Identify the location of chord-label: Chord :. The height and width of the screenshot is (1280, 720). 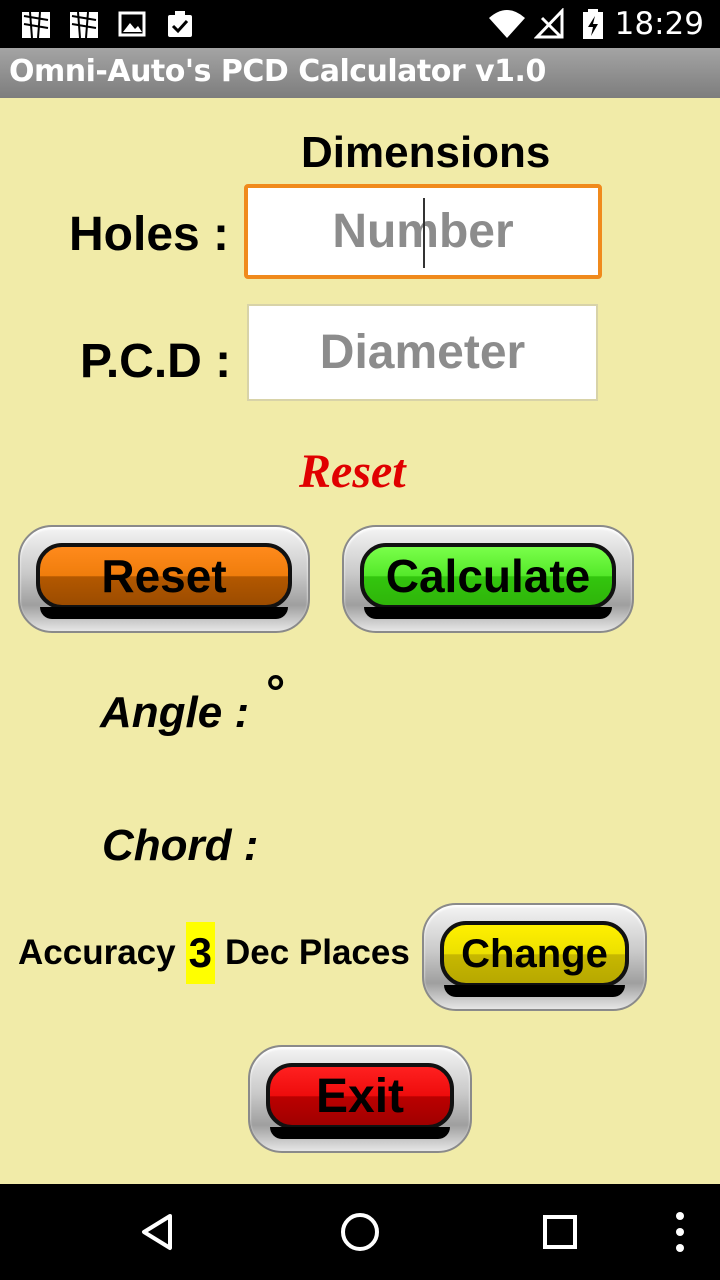
(180, 845).